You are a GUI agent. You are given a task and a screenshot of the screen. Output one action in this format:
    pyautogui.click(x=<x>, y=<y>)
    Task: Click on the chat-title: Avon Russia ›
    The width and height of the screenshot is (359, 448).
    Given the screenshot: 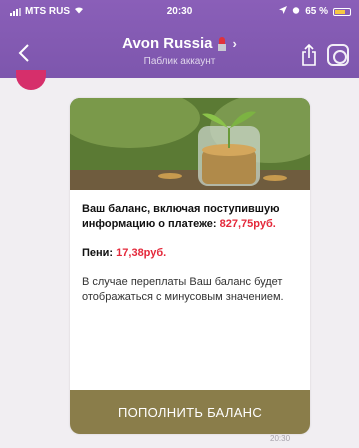 What is the action you would take?
    pyautogui.click(x=179, y=43)
    